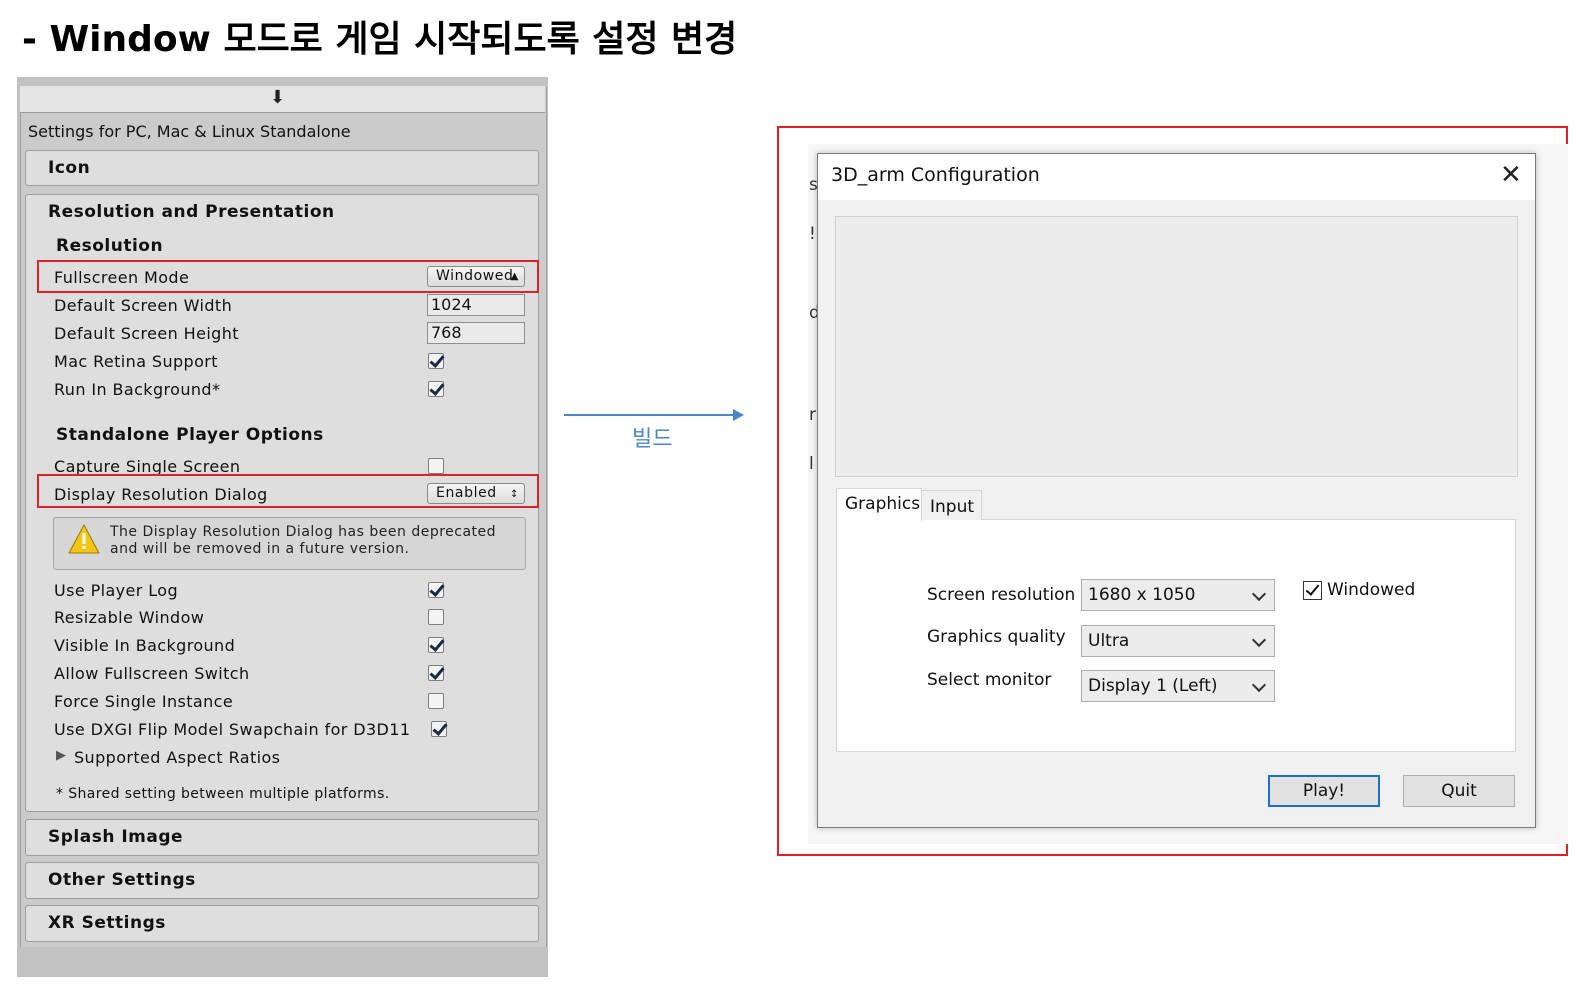 The height and width of the screenshot is (987, 1586). What do you see at coordinates (436, 673) in the screenshot?
I see `allow-fullscreen-switch-checkbox` at bounding box center [436, 673].